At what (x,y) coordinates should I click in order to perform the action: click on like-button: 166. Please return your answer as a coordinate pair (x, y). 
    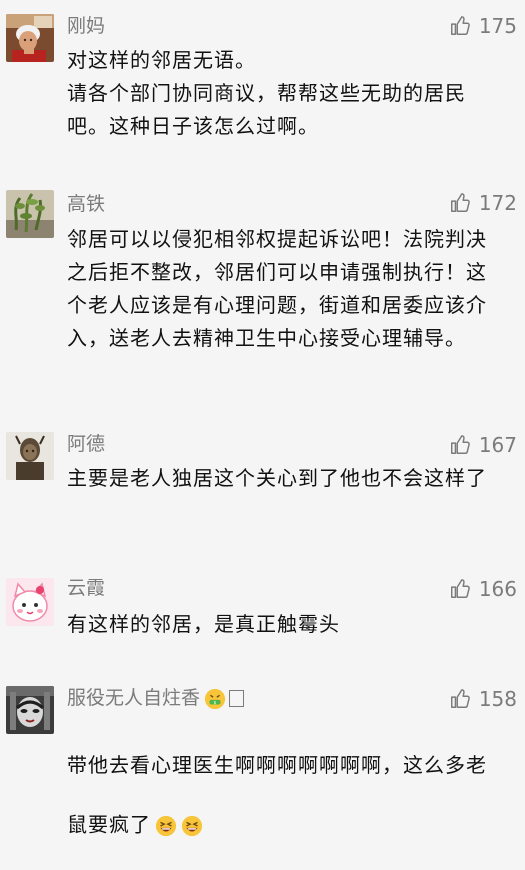
    Looking at the image, I should click on (483, 589).